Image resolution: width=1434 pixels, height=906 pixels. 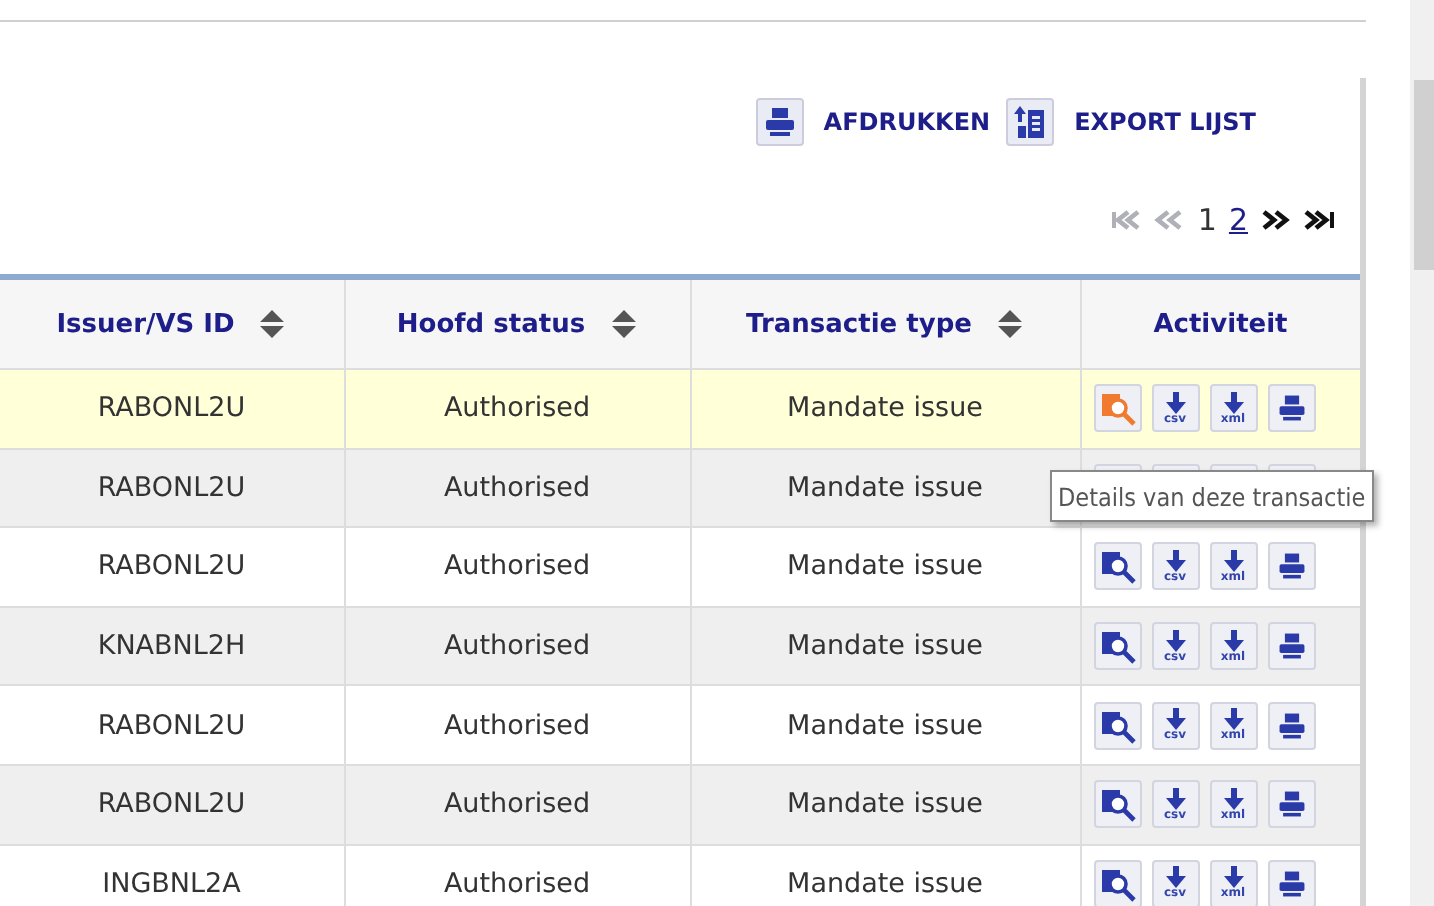 What do you see at coordinates (172, 646) in the screenshot?
I see `table-cell: KNABNL2H` at bounding box center [172, 646].